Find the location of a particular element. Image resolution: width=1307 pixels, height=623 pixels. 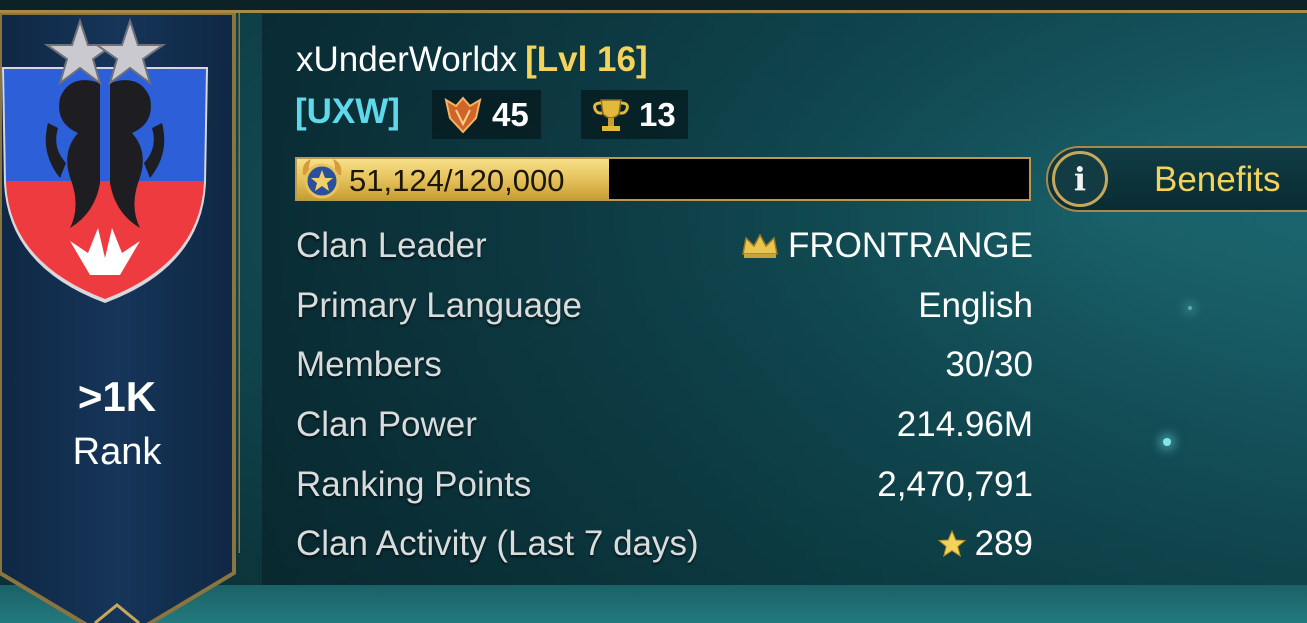

members-label: Members is located at coordinates (369, 364).